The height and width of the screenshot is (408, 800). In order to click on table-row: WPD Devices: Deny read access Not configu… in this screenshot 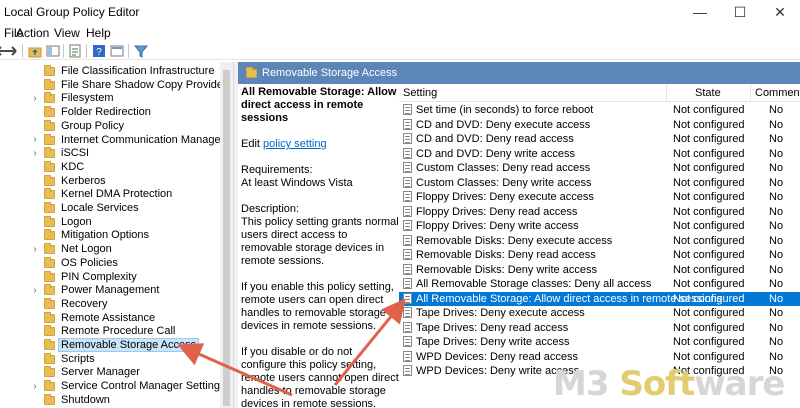, I will do `click(599, 357)`.